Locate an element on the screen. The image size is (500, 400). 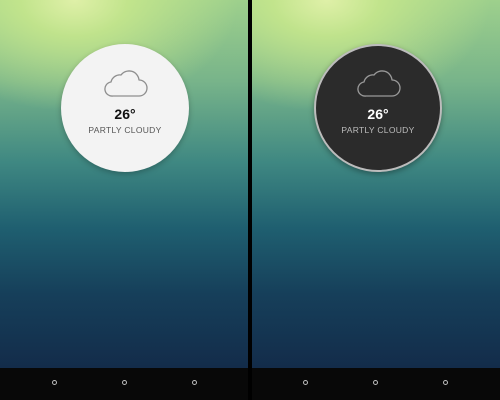
weather-widget-light: 26° PARTLY CLOUDY is located at coordinates (125, 108).